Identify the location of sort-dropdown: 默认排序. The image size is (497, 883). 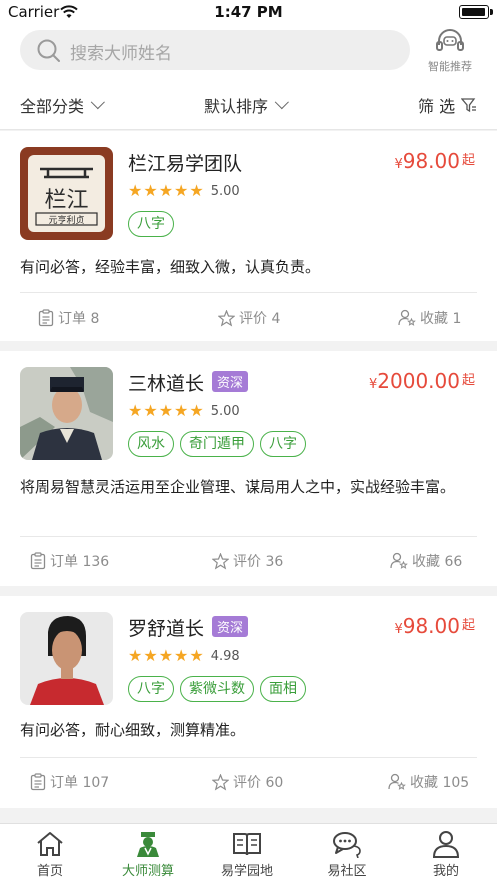
(246, 105).